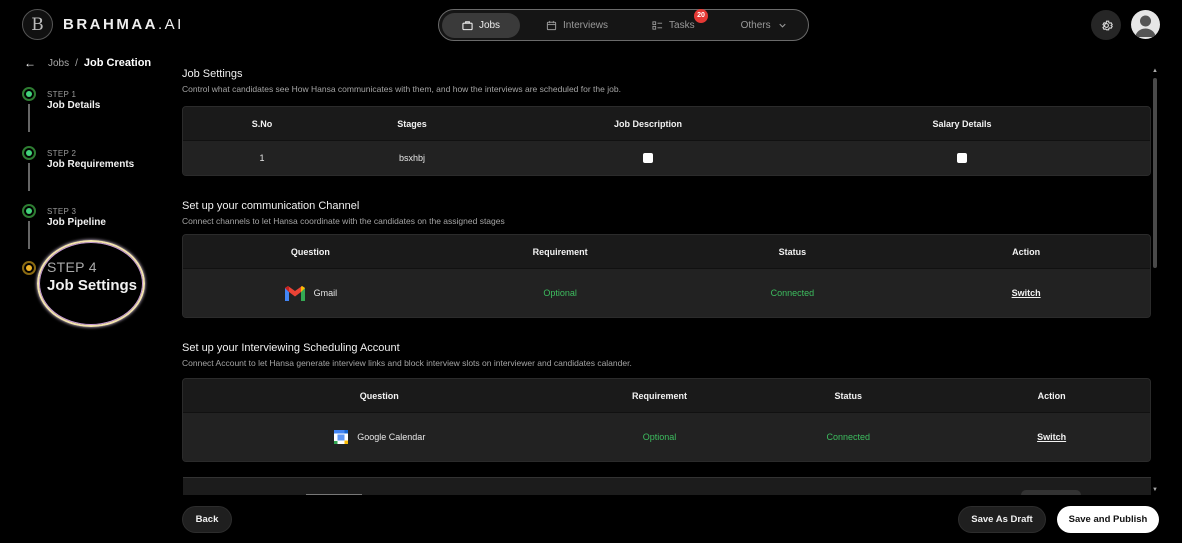 Image resolution: width=1182 pixels, height=543 pixels. What do you see at coordinates (294, 293) in the screenshot?
I see `gmail-icon` at bounding box center [294, 293].